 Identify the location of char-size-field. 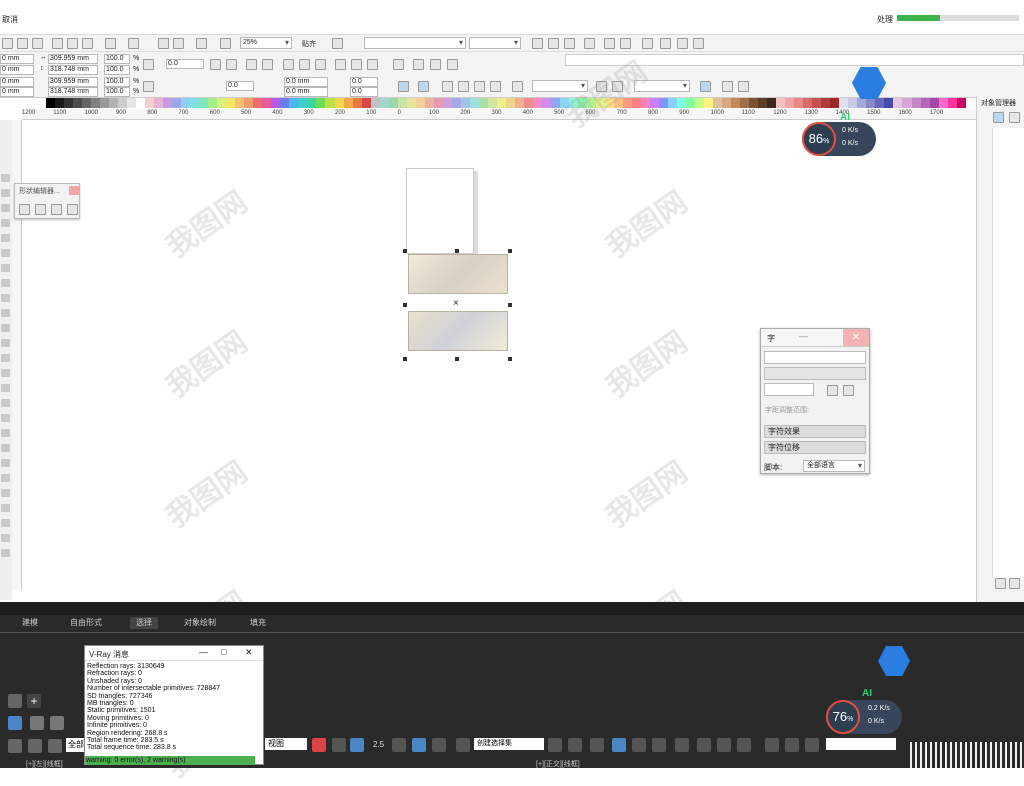
(789, 389).